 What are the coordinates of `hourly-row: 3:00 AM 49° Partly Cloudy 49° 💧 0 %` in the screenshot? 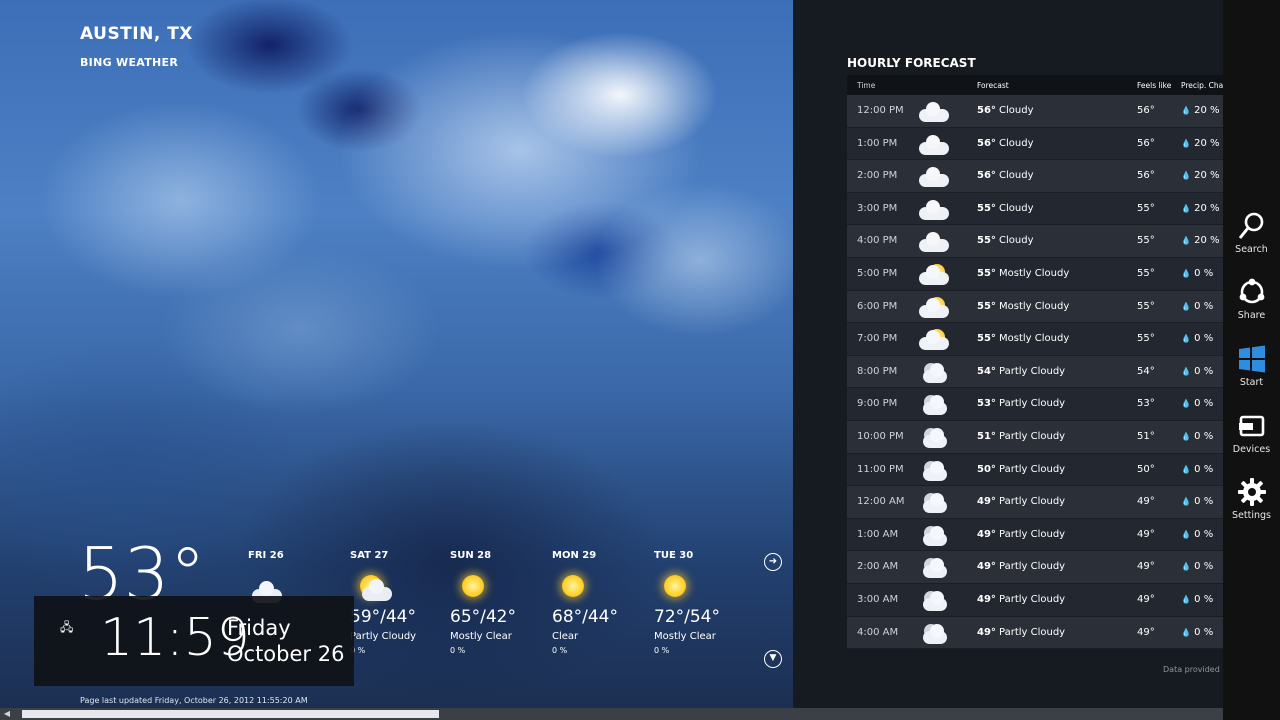 It's located at (1035, 600).